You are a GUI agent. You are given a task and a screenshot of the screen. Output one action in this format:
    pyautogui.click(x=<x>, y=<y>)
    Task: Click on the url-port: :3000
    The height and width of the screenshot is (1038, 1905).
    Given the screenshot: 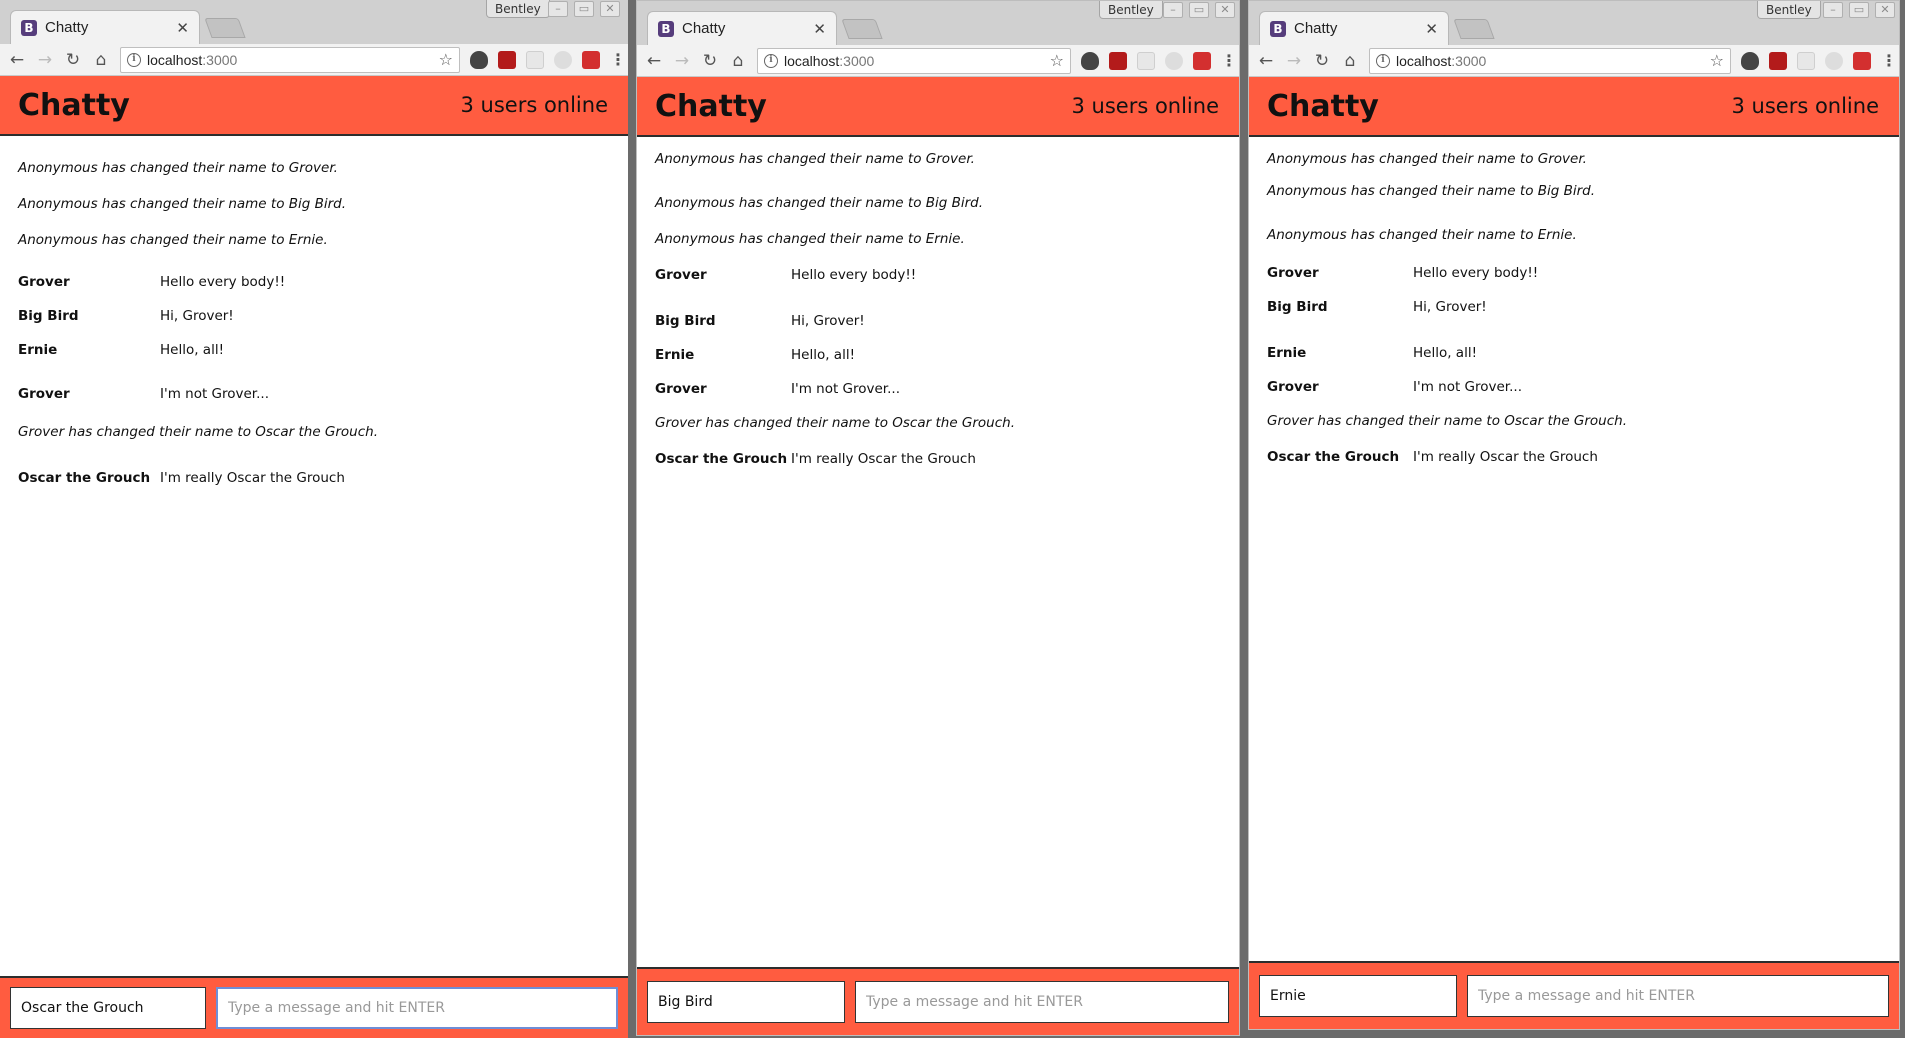 What is the action you would take?
    pyautogui.click(x=857, y=60)
    